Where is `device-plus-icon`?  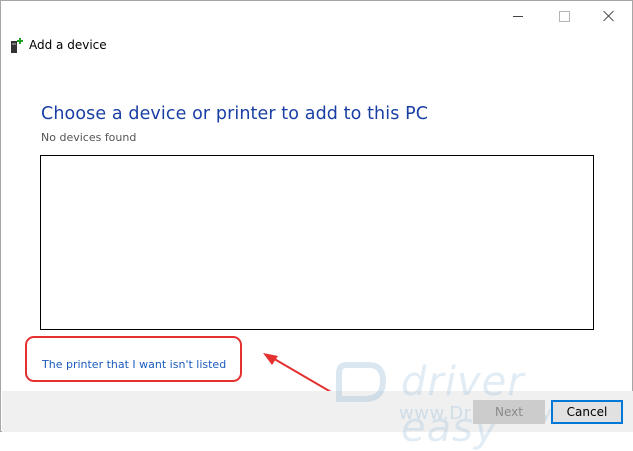 device-plus-icon is located at coordinates (17, 45).